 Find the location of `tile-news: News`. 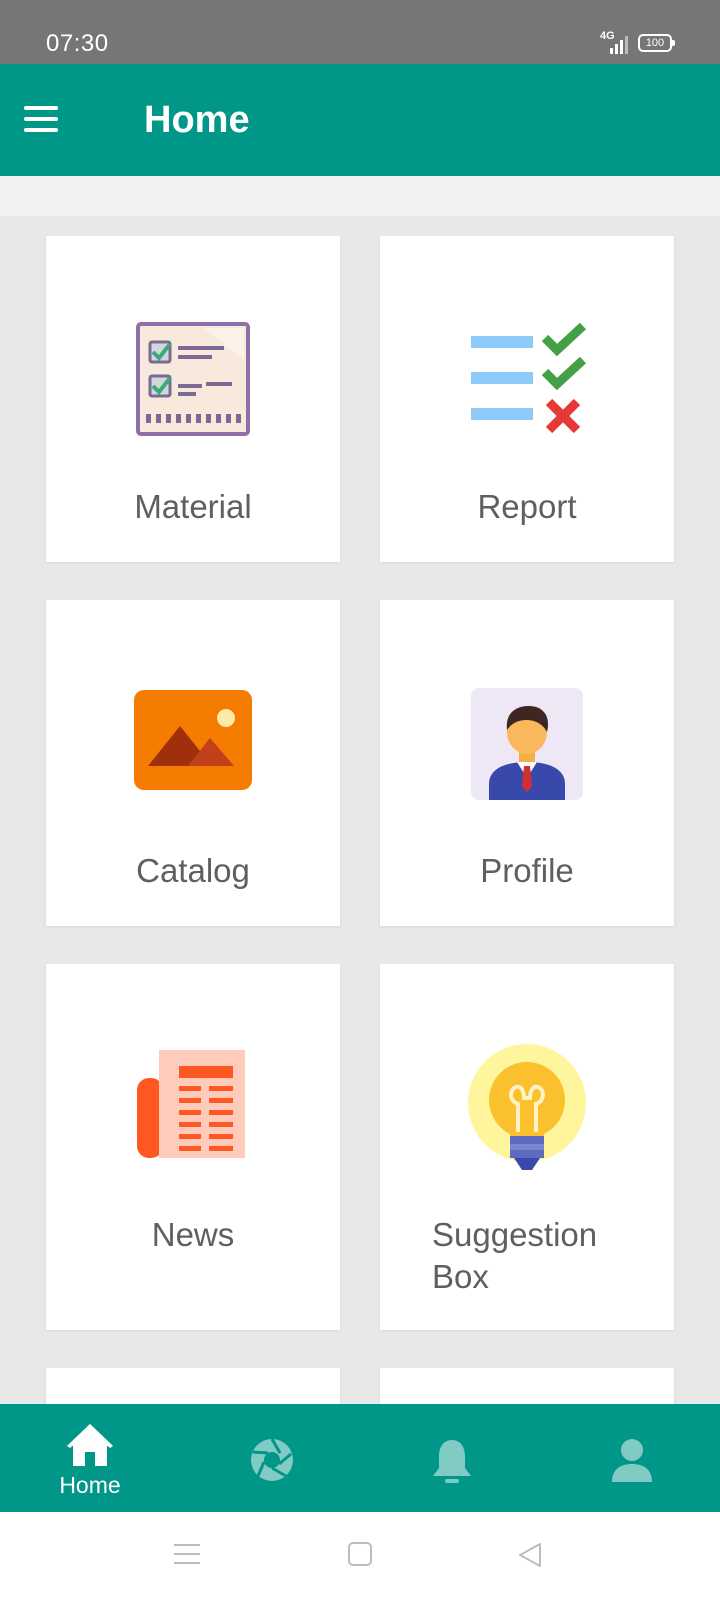

tile-news: News is located at coordinates (193, 1147).